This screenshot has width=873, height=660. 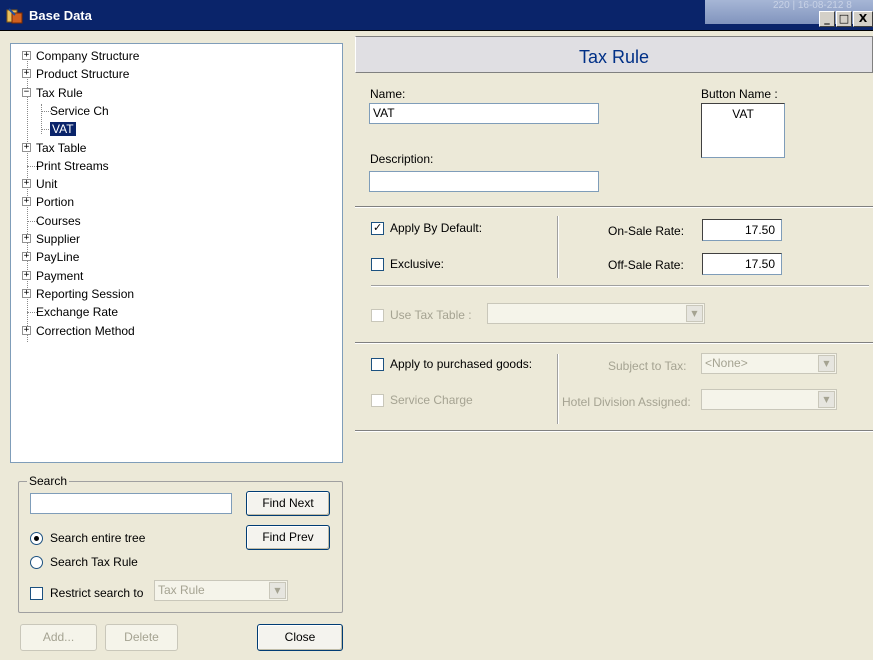 I want to click on search-input, so click(x=131, y=503).